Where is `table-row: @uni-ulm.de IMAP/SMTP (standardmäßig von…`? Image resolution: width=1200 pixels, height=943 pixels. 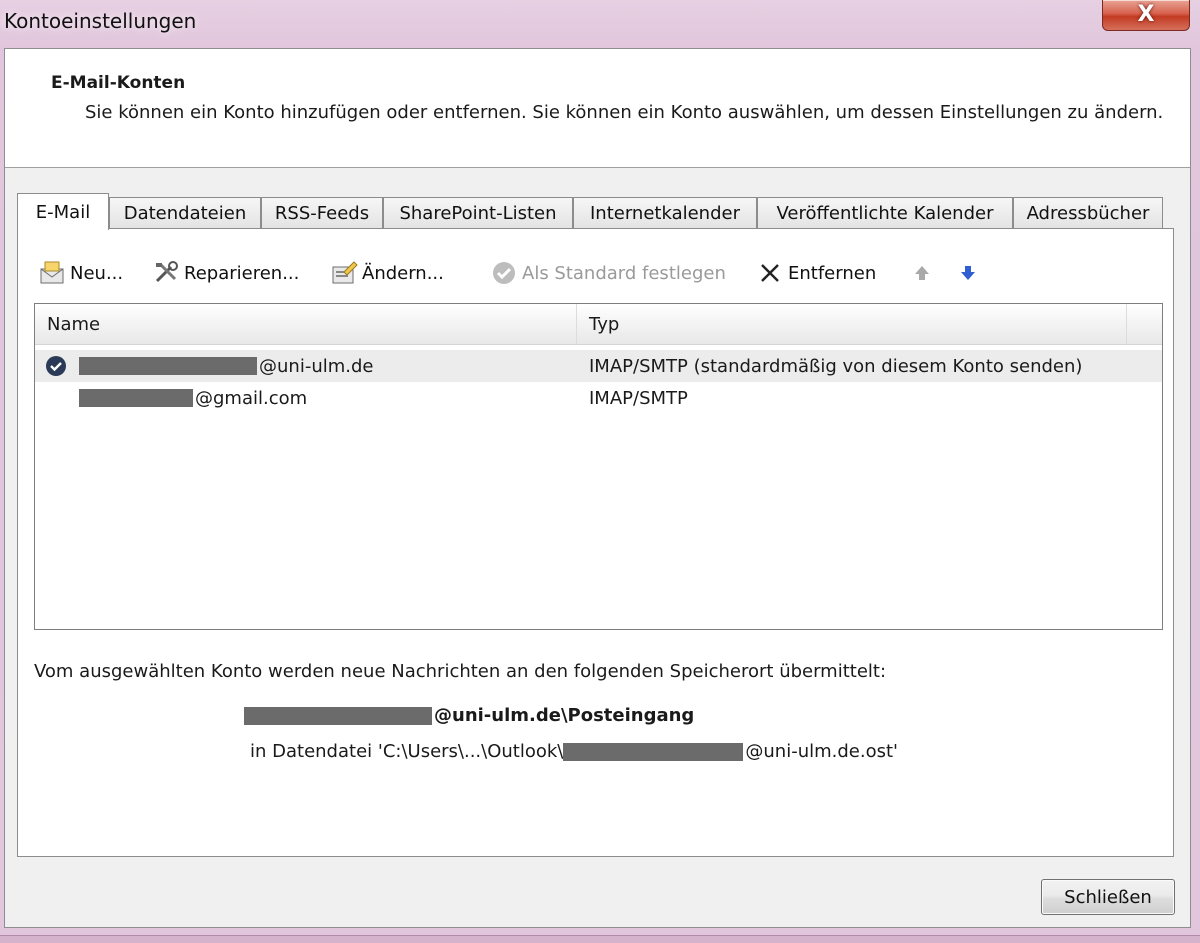
table-row: @uni-ulm.de IMAP/SMTP (standardmäßig von… is located at coordinates (598, 366).